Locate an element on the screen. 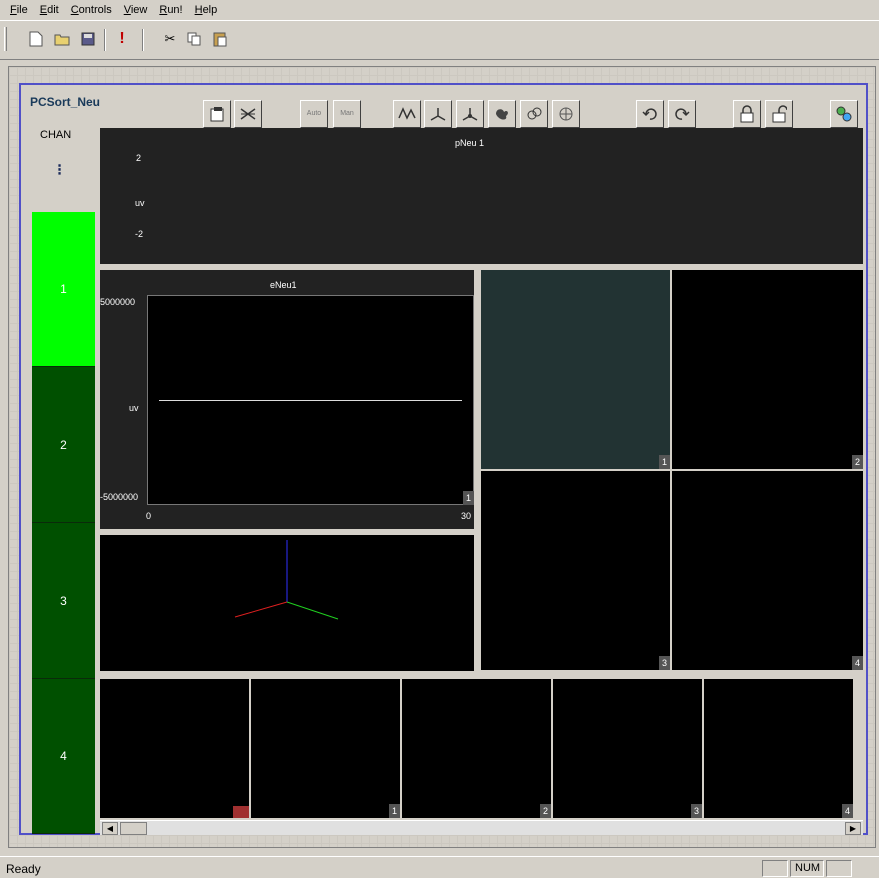 The height and width of the screenshot is (878, 879). channel-item-3: 3 is located at coordinates (63, 601).